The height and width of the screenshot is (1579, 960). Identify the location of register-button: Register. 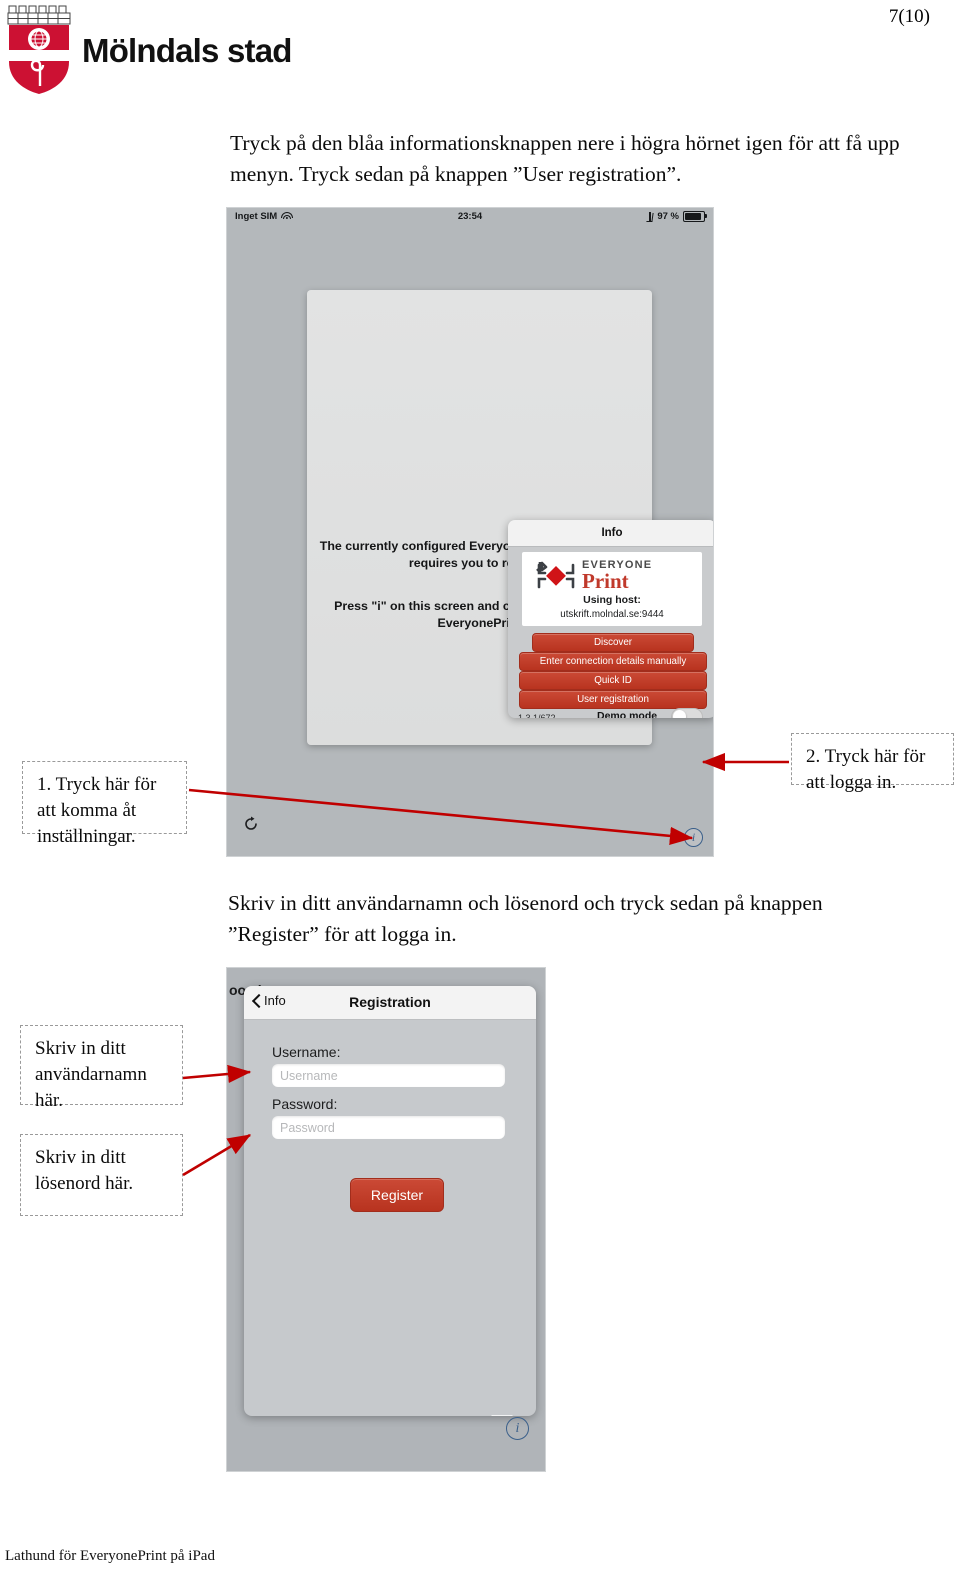
(397, 1195).